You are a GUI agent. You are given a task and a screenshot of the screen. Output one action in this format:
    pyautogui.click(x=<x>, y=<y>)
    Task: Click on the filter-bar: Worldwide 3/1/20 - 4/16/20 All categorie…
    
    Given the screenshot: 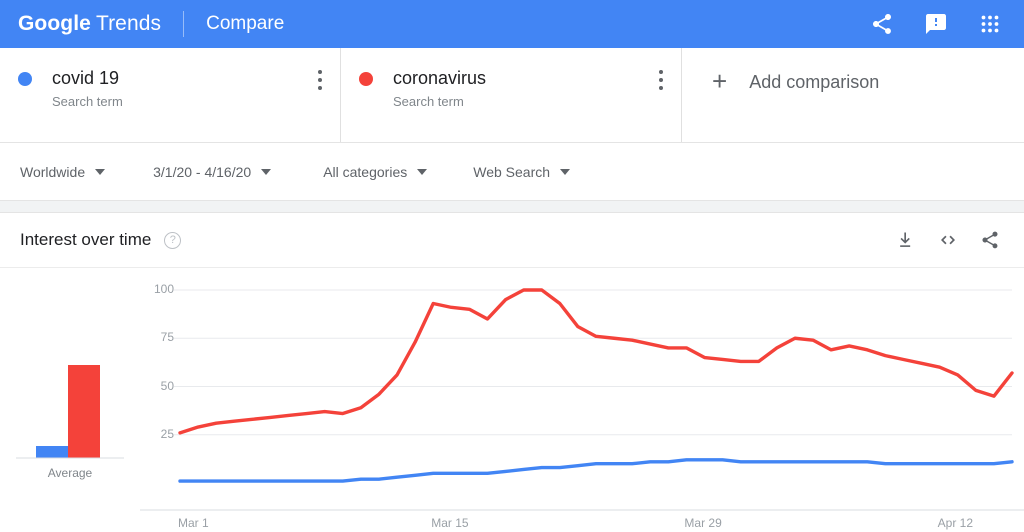 What is the action you would take?
    pyautogui.click(x=512, y=172)
    